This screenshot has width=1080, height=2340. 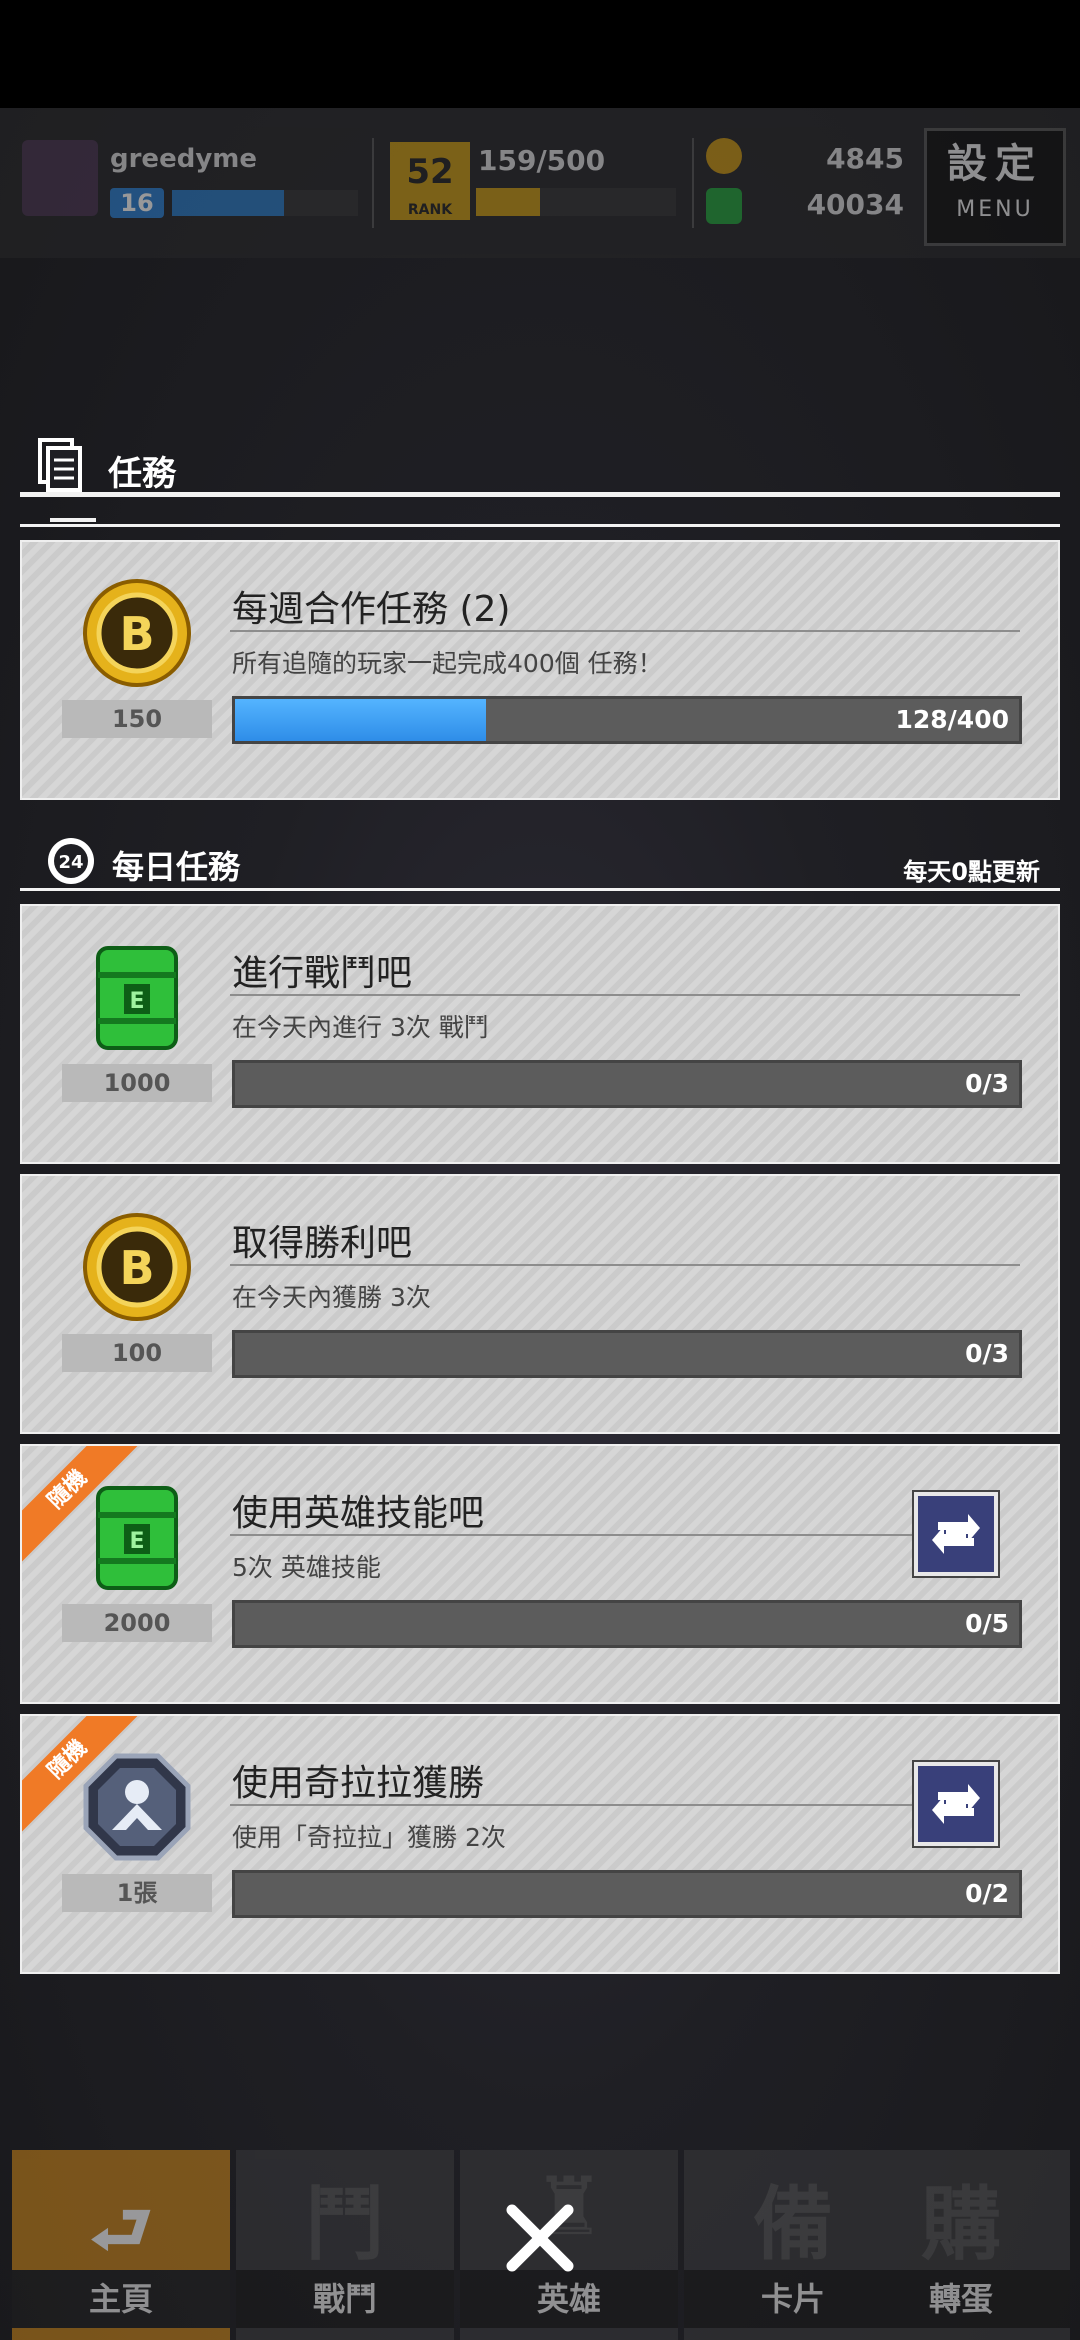 What do you see at coordinates (371, 609) in the screenshot?
I see `mission-title: 每週合作任務 (2)` at bounding box center [371, 609].